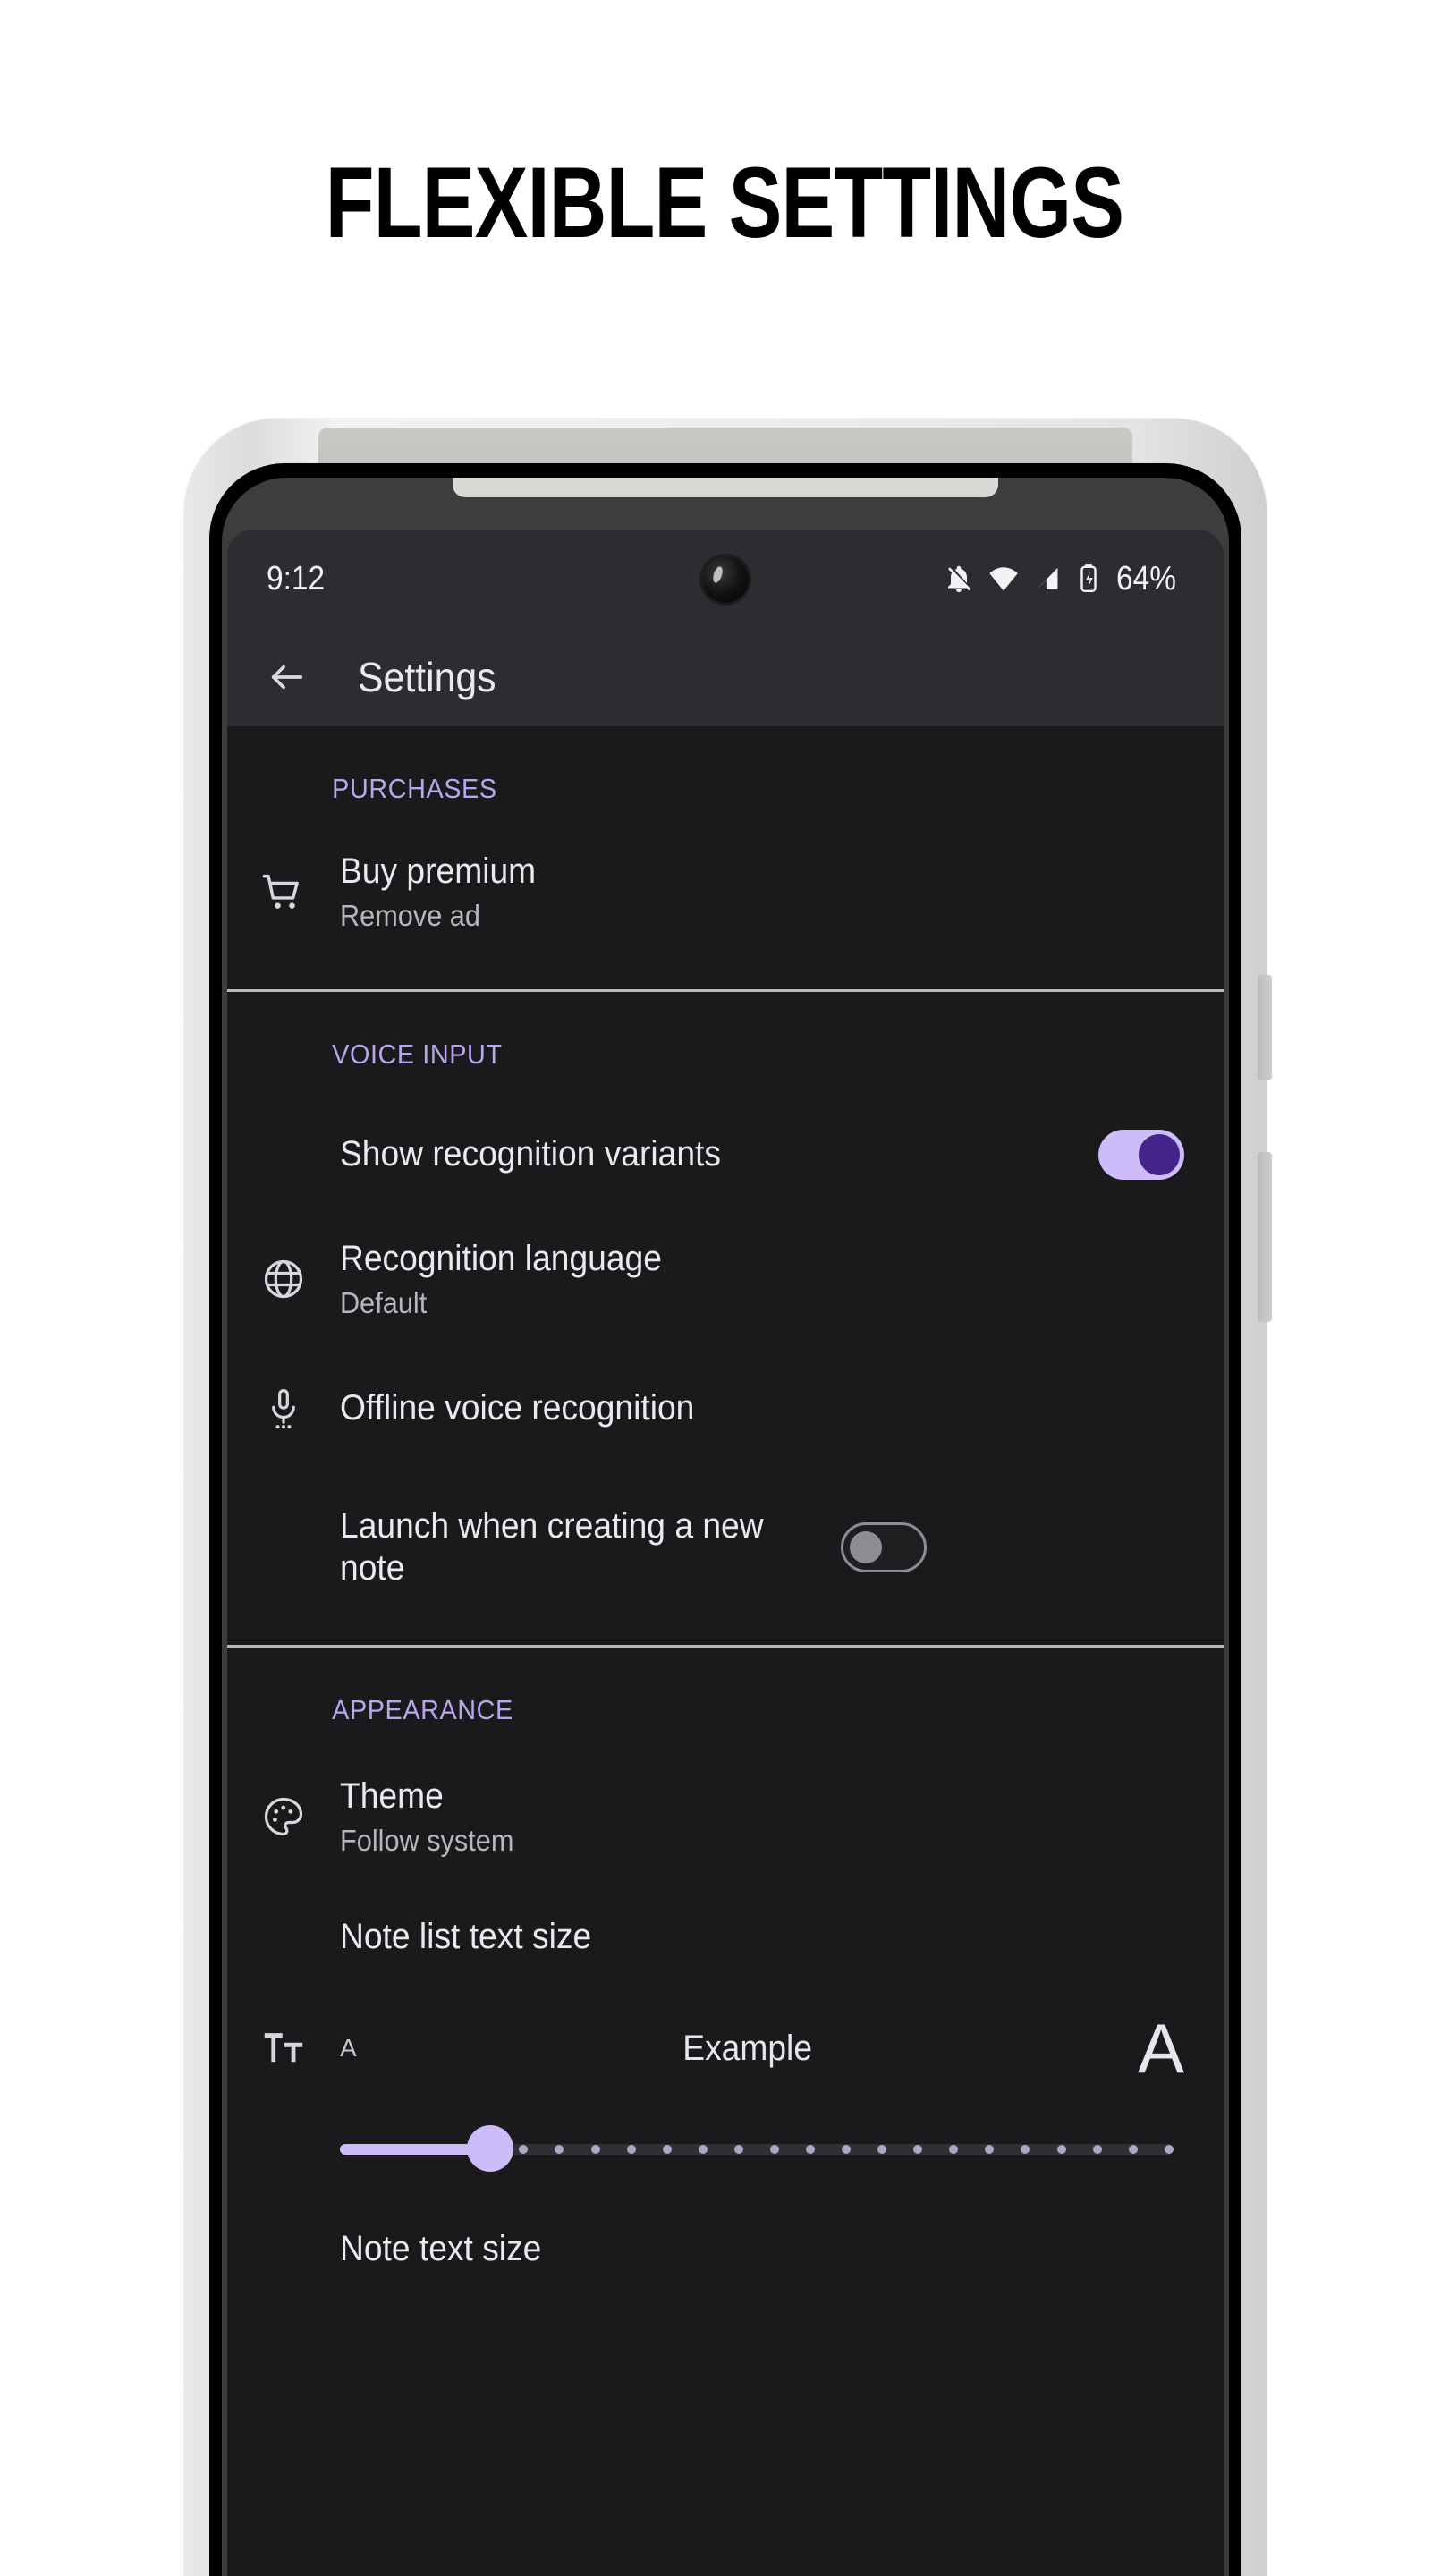 The width and height of the screenshot is (1449, 2576). Describe the element at coordinates (427, 1840) in the screenshot. I see `setting-subtitle: Follow system` at that location.